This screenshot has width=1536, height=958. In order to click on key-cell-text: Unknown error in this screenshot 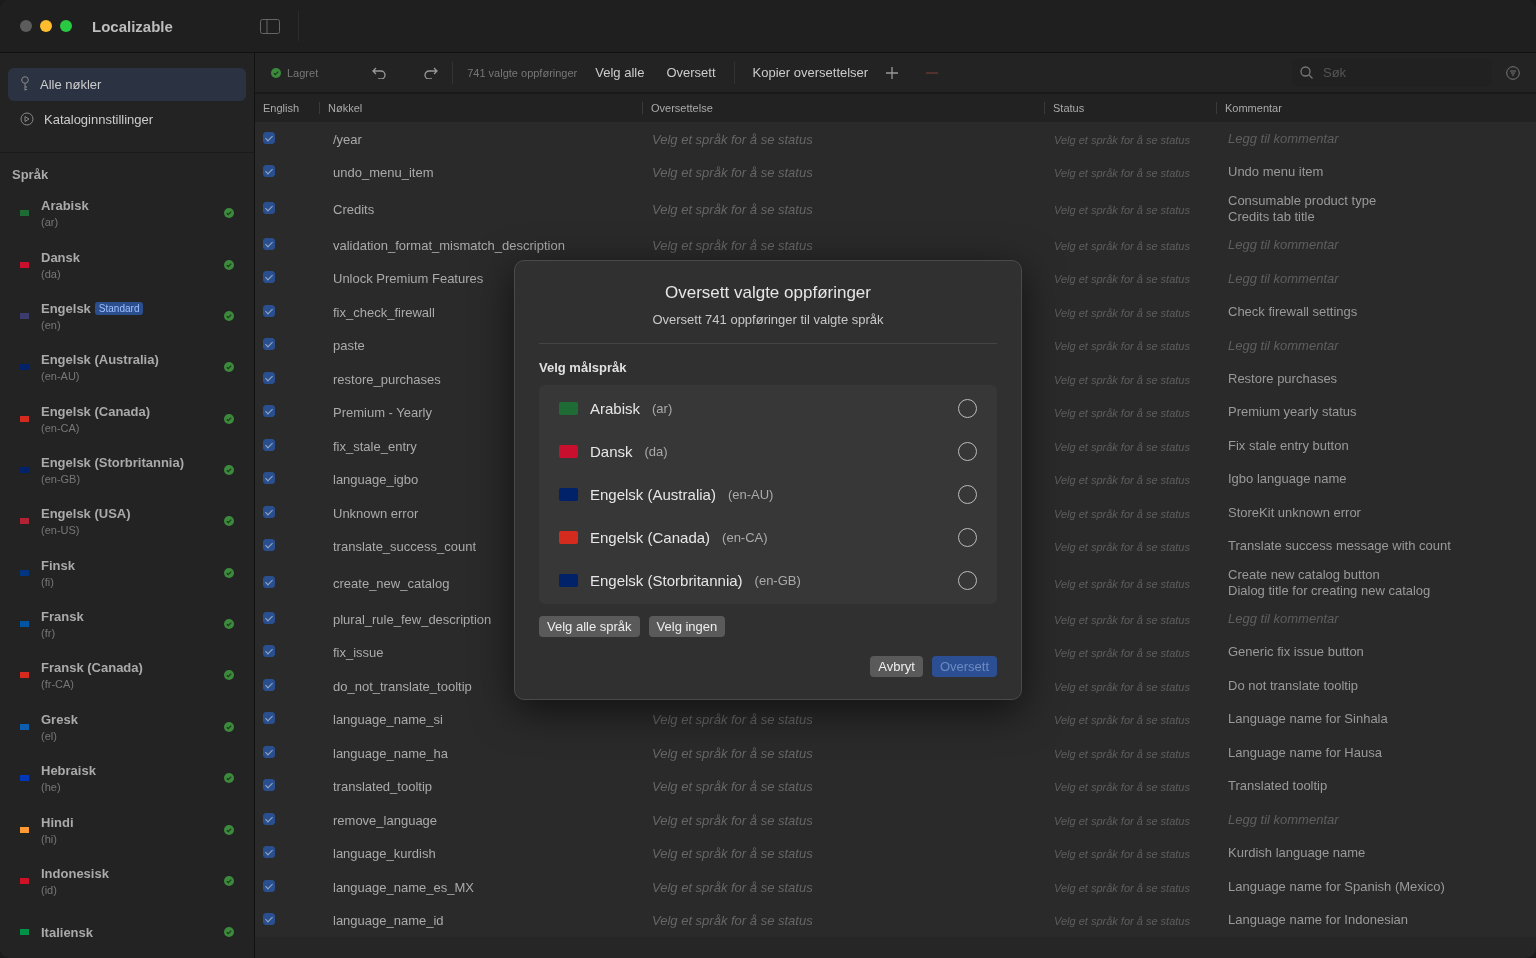, I will do `click(375, 513)`.